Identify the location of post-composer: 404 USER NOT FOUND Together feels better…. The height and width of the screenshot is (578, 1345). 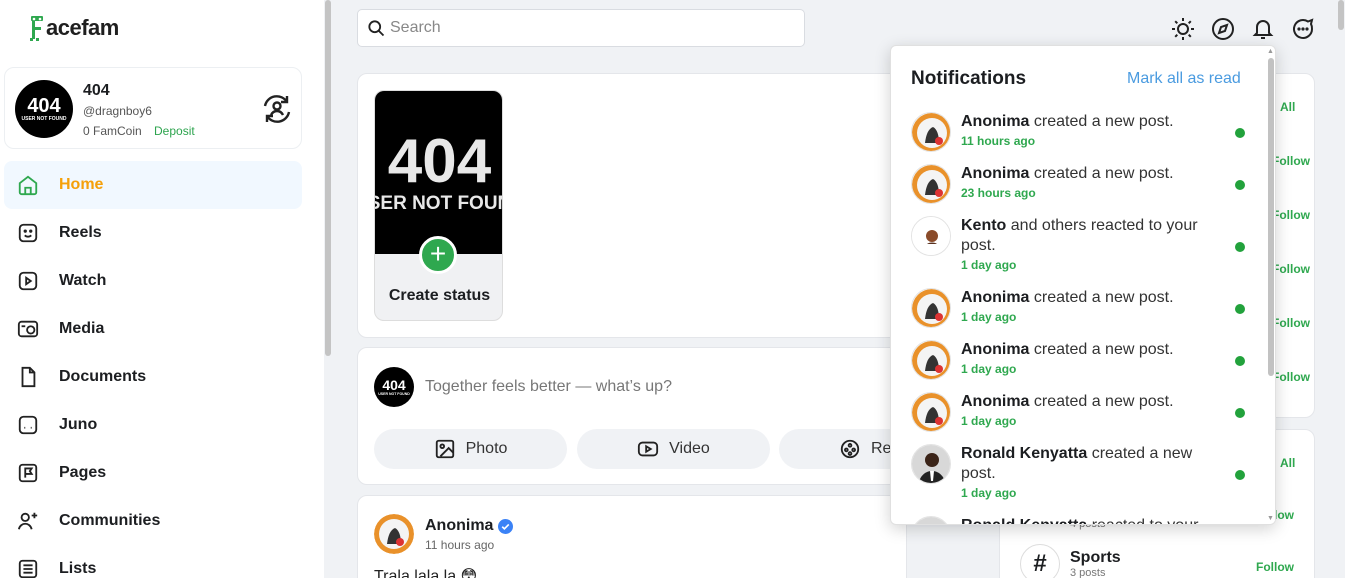
(632, 416).